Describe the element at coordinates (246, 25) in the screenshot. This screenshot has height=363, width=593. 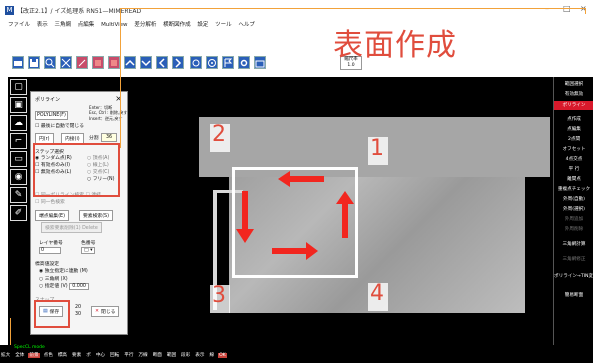
I see `menu-help: ヘルプ` at that location.